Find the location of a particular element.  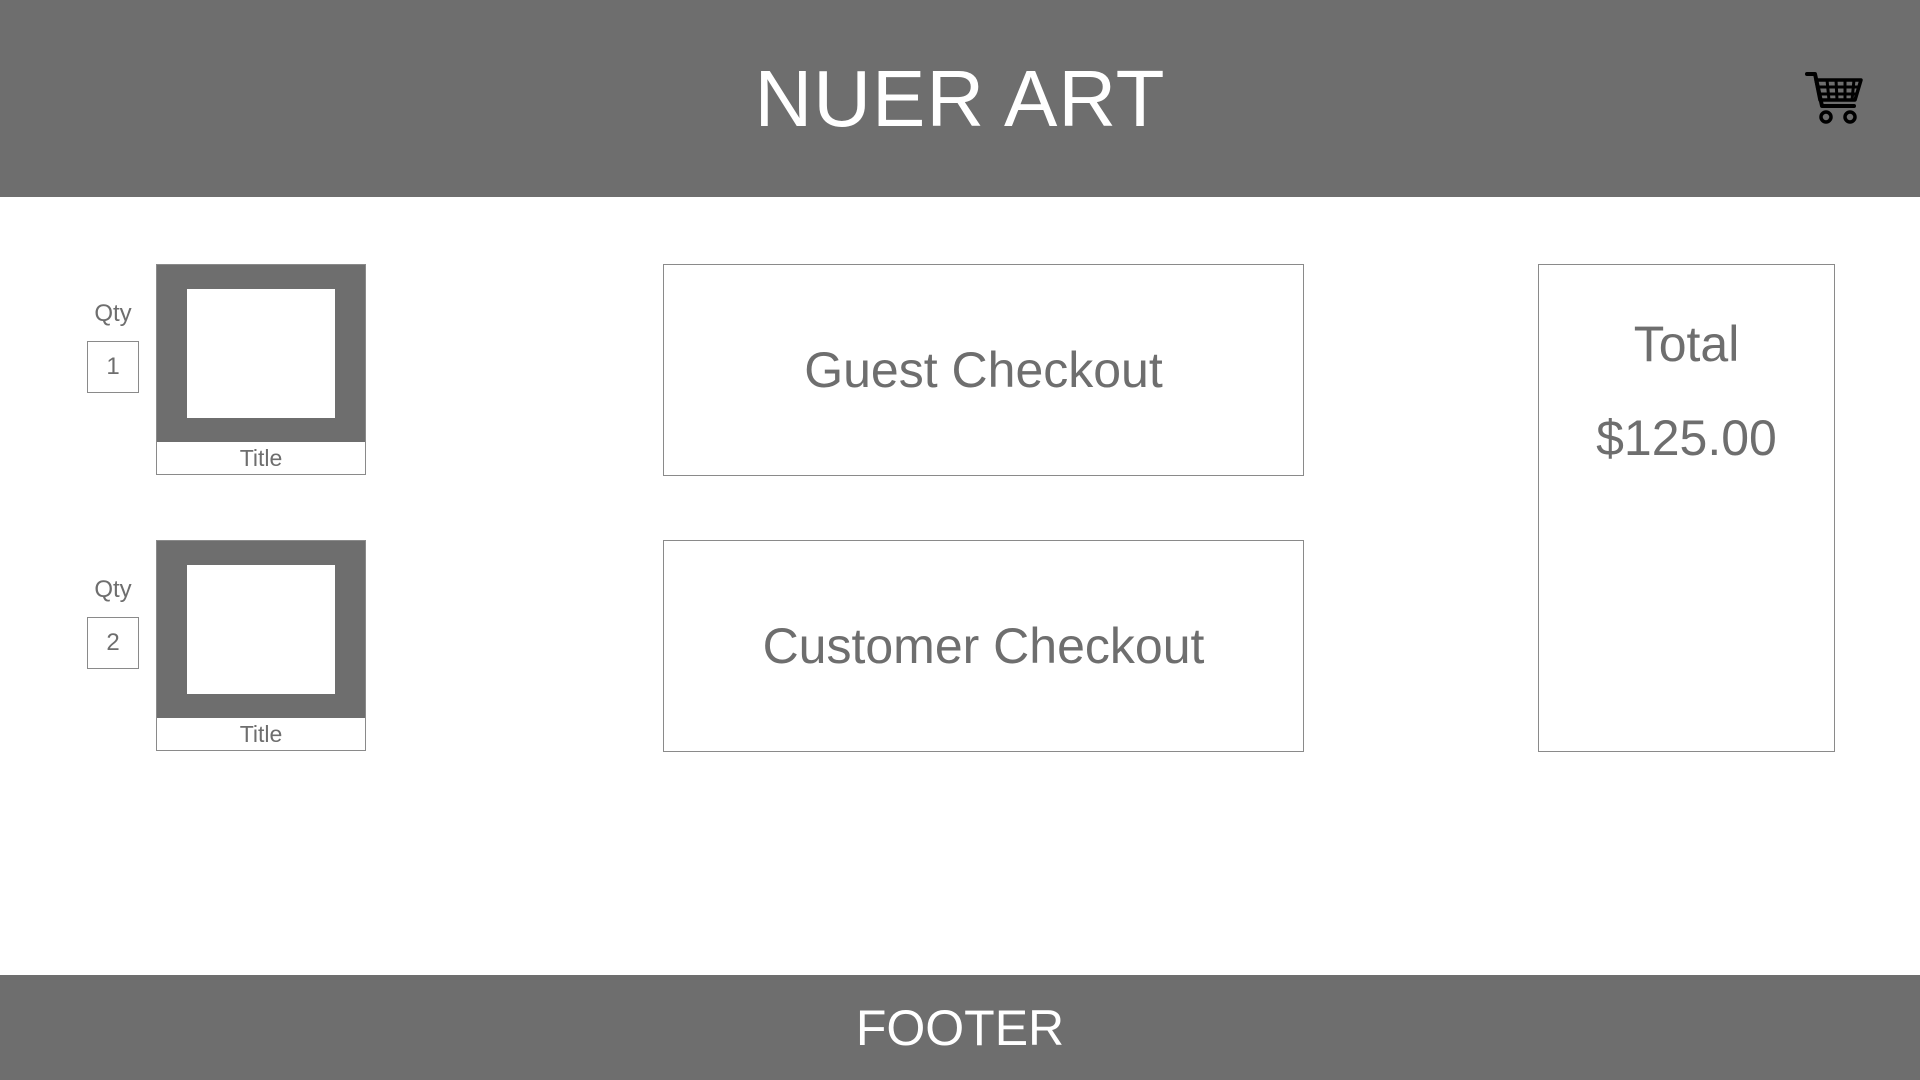

order-total-panel: Total $125.00 is located at coordinates (1686, 508).